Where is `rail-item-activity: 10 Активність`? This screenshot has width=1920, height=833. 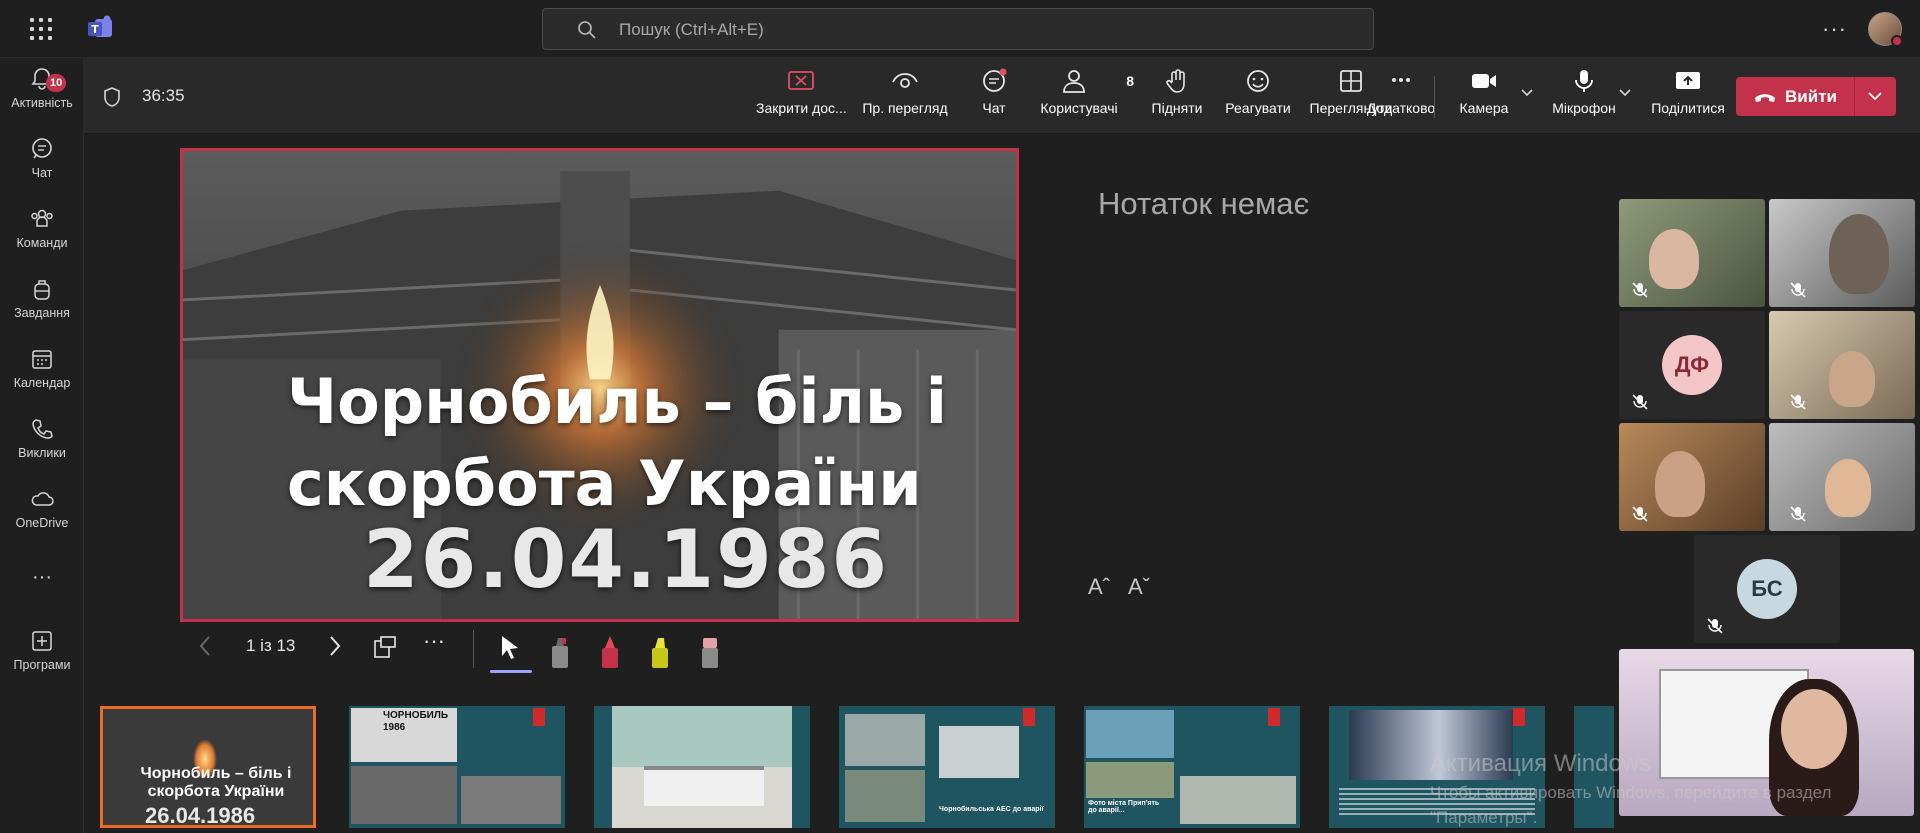
rail-item-activity: 10 Активність is located at coordinates (42, 97).